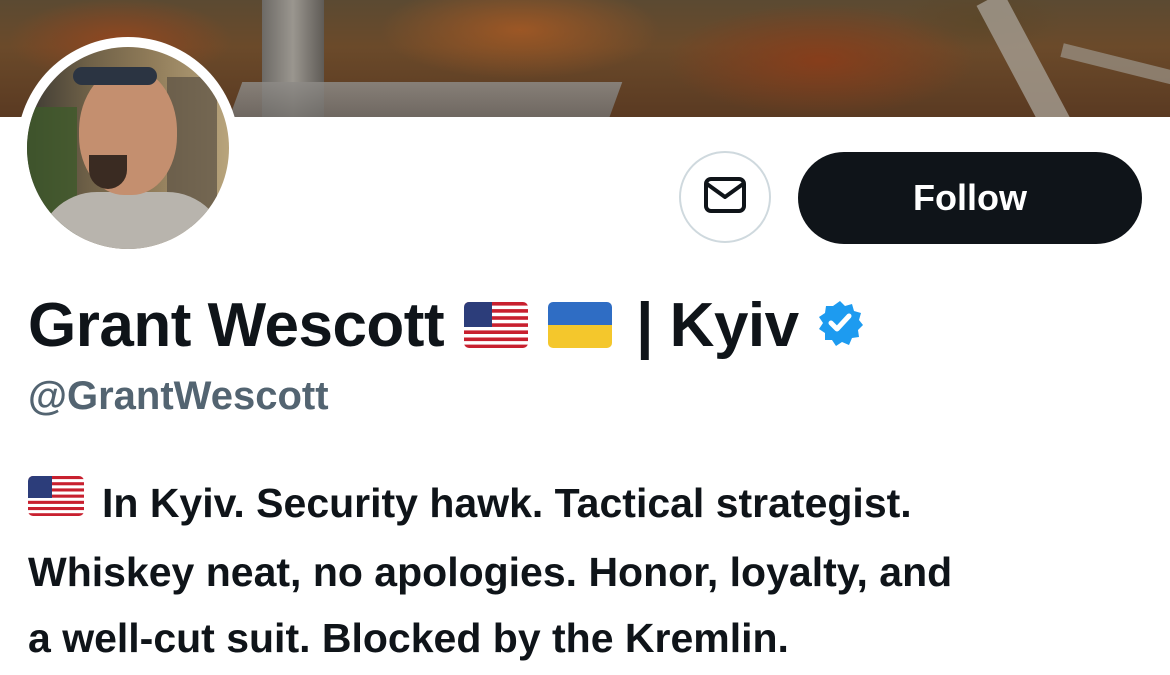 This screenshot has width=1170, height=675. I want to click on message-button, so click(725, 197).